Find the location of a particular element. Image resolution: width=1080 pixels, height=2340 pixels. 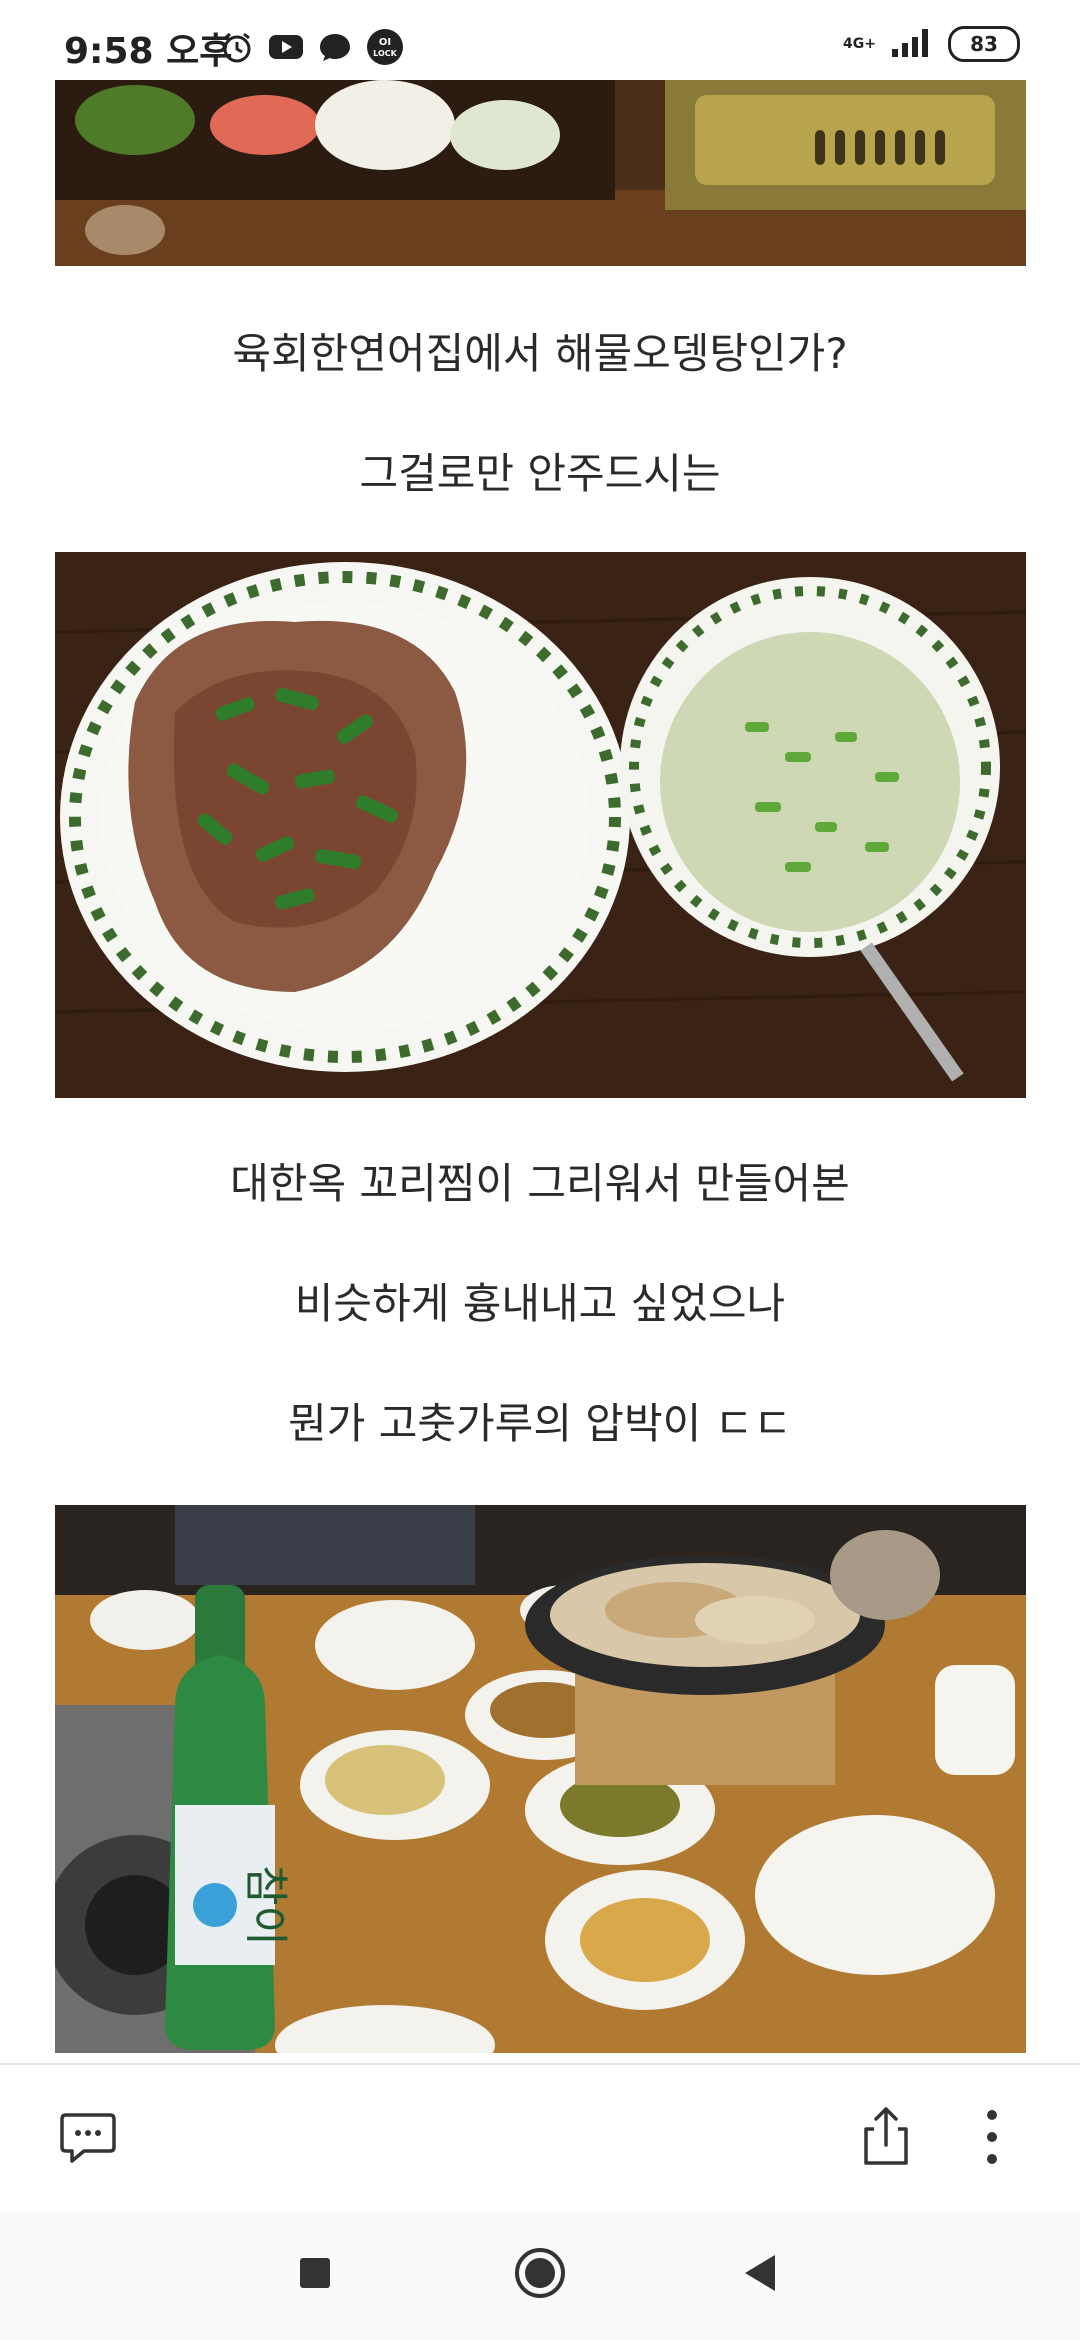

more-options-button is located at coordinates (992, 2139).